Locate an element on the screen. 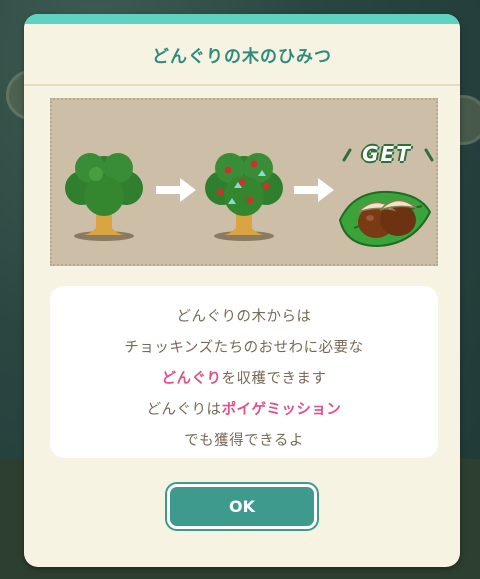  fruiting-tree-icon is located at coordinates (244, 197).